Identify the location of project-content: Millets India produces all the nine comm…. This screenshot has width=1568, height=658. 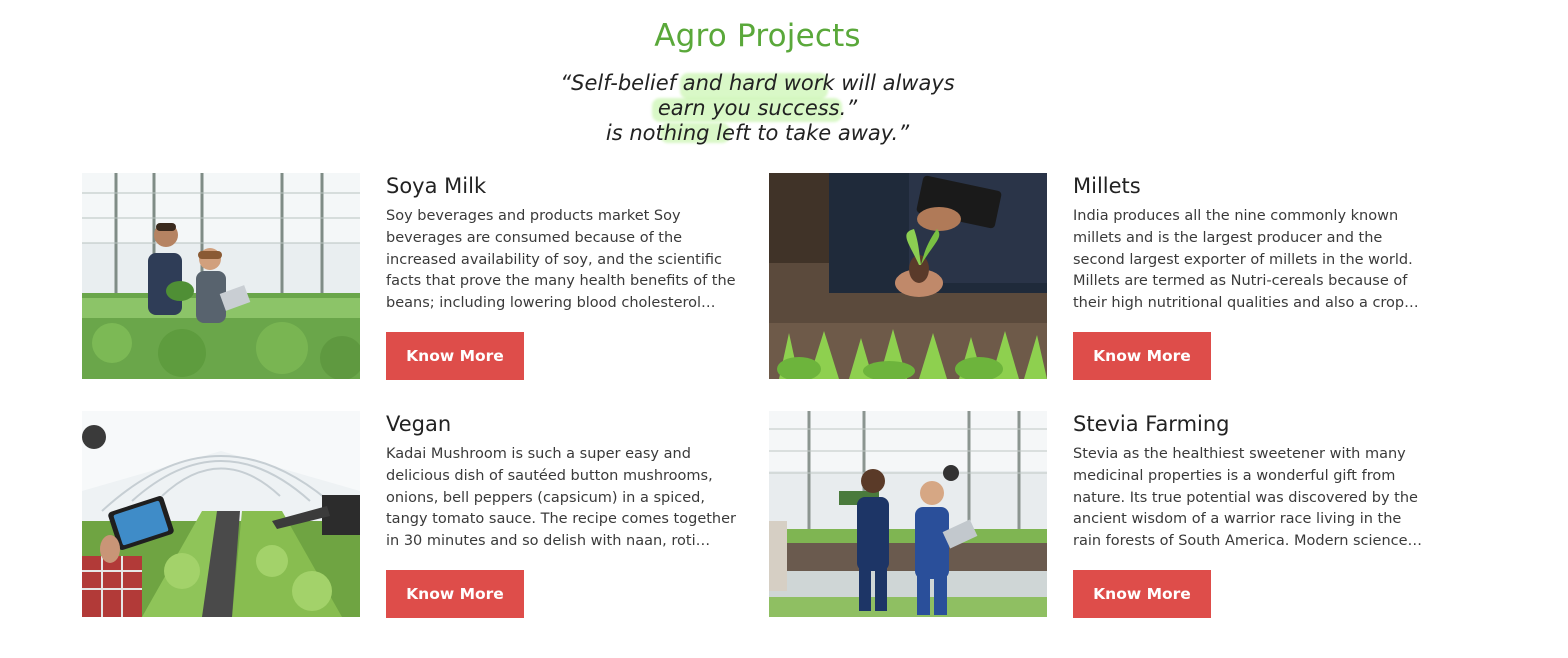
(1253, 276).